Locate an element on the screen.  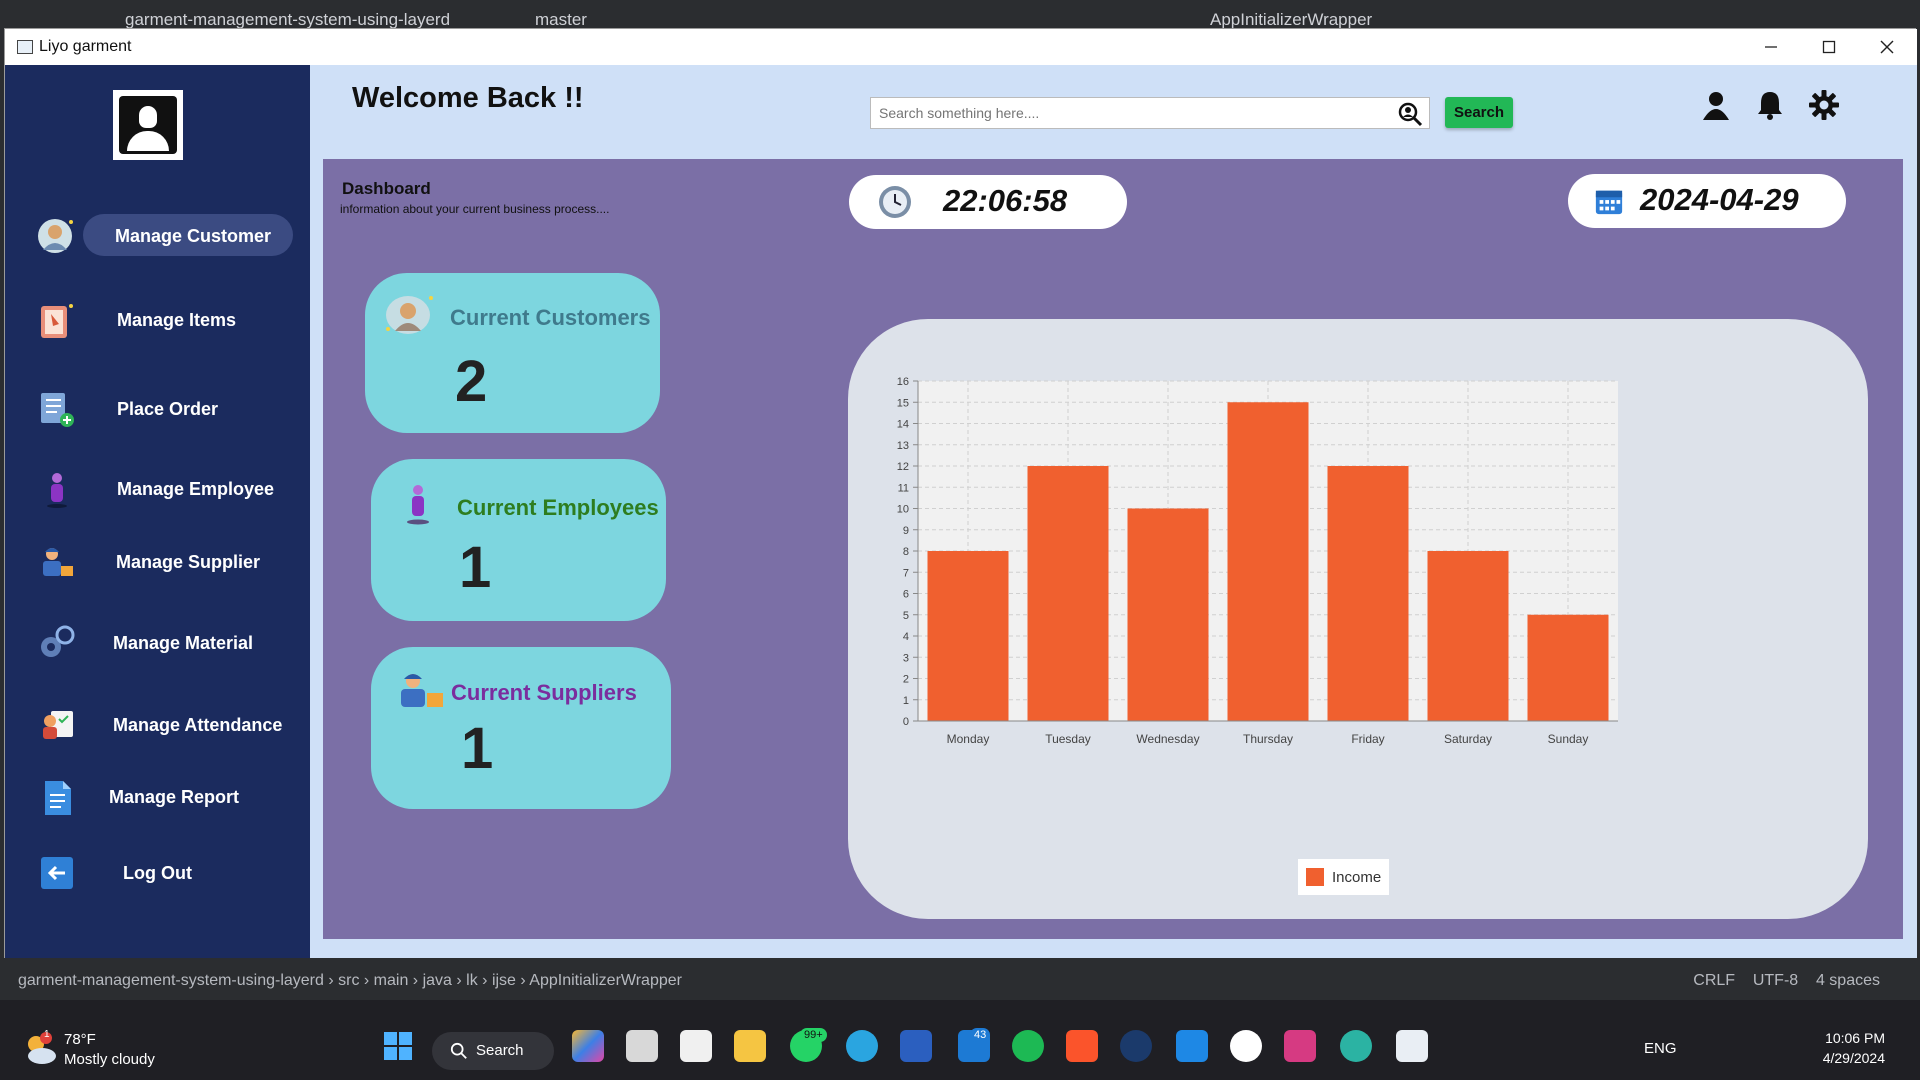
app-icon is located at coordinates (25, 47).